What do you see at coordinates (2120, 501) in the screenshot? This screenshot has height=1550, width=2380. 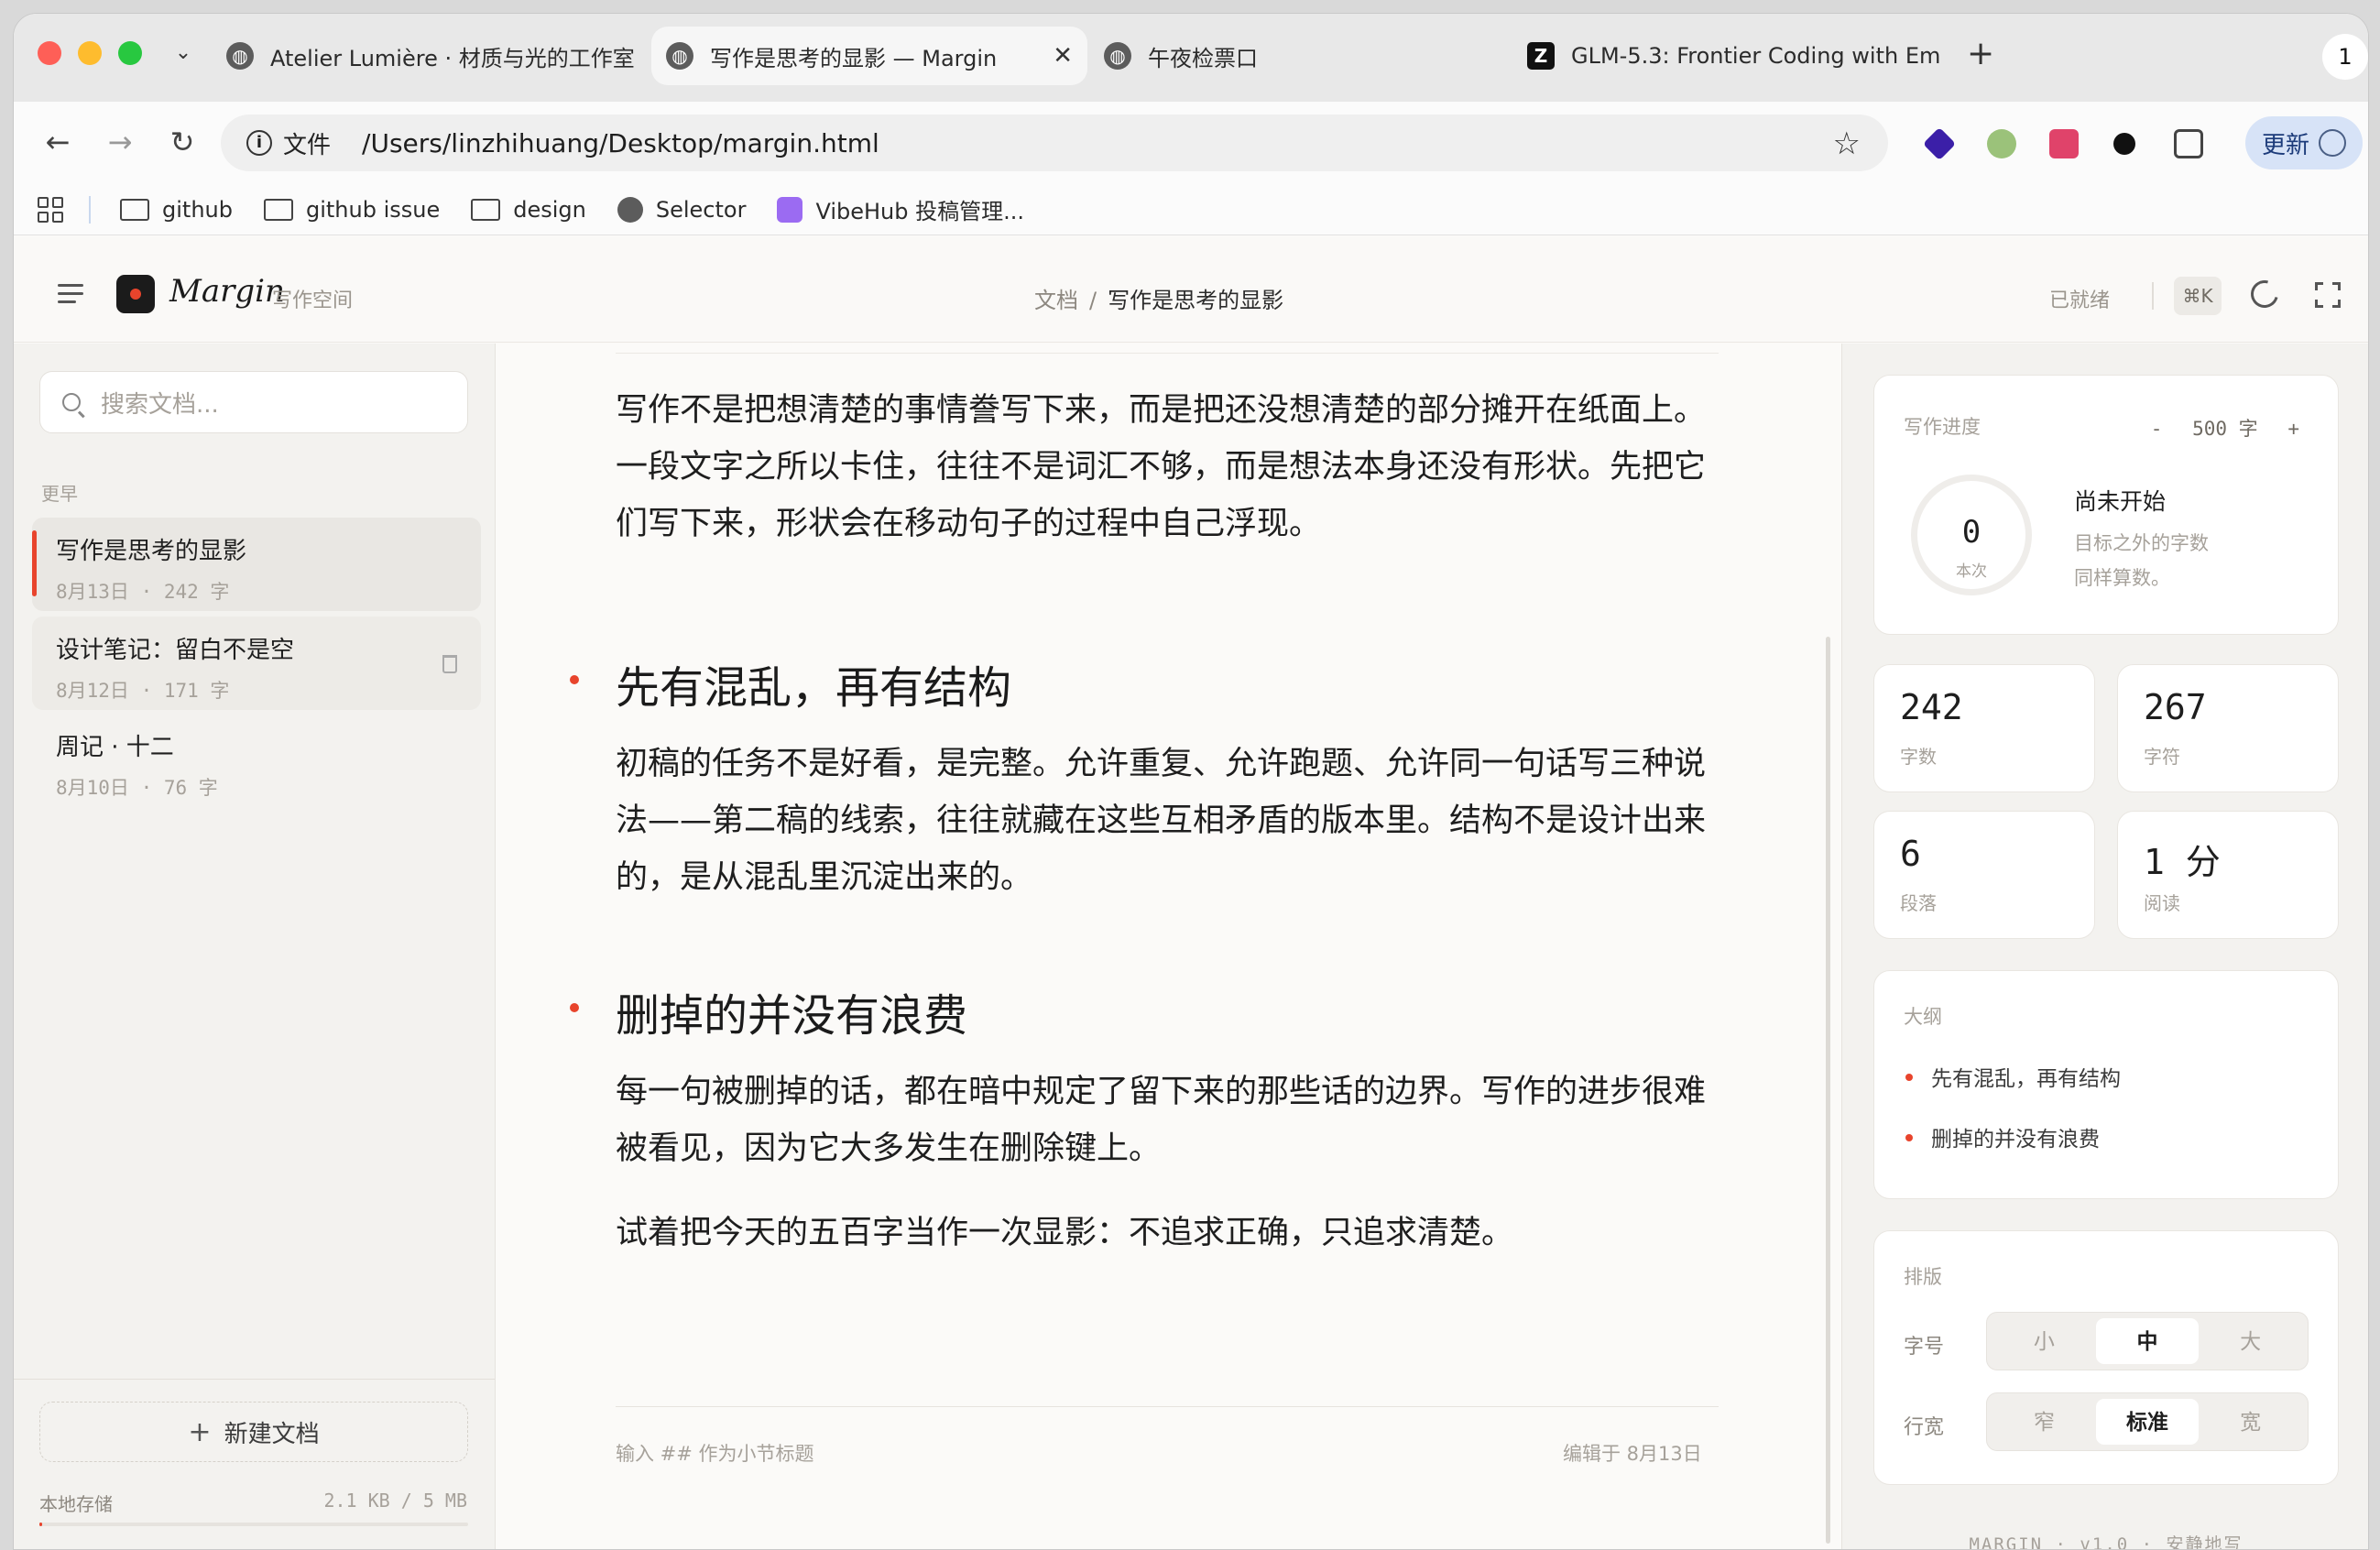 I see `progress-status: 尚未开始` at bounding box center [2120, 501].